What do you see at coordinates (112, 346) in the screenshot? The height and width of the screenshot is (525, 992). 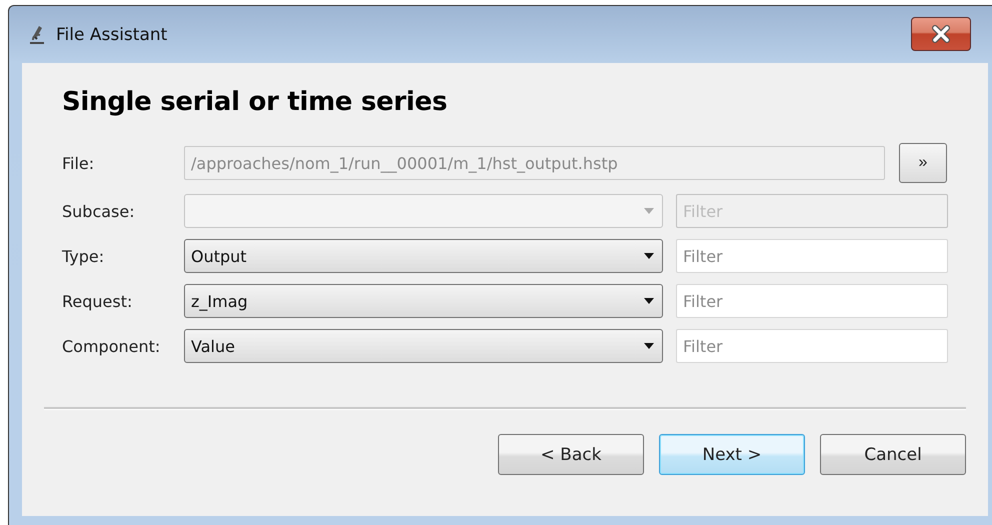 I see `field-label: Component:` at bounding box center [112, 346].